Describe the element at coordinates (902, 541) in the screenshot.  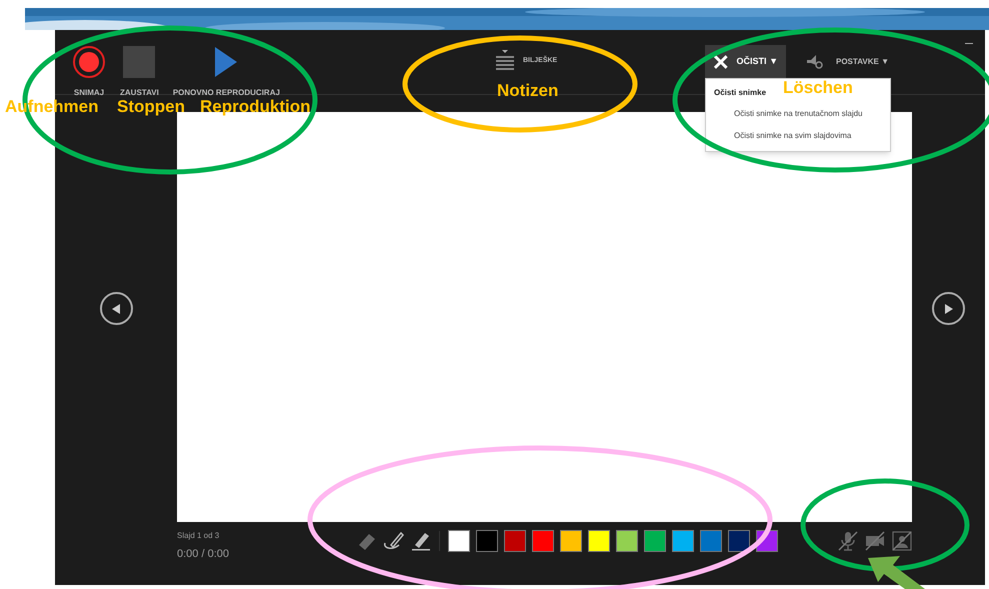
I see `camera-preview-icon` at that location.